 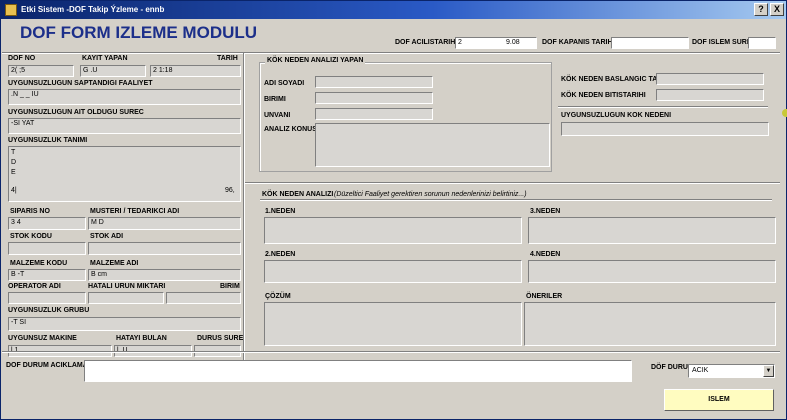 I want to click on stok-kodu-label: STOK KODU, so click(x=31, y=236).